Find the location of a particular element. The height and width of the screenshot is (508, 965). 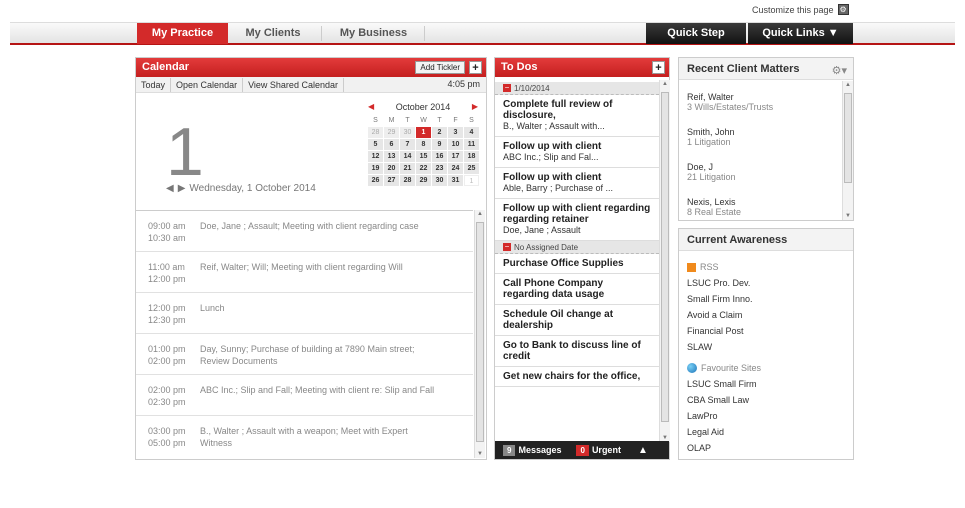

todo-scrollbar: ▲ ▼ is located at coordinates (664, 261).